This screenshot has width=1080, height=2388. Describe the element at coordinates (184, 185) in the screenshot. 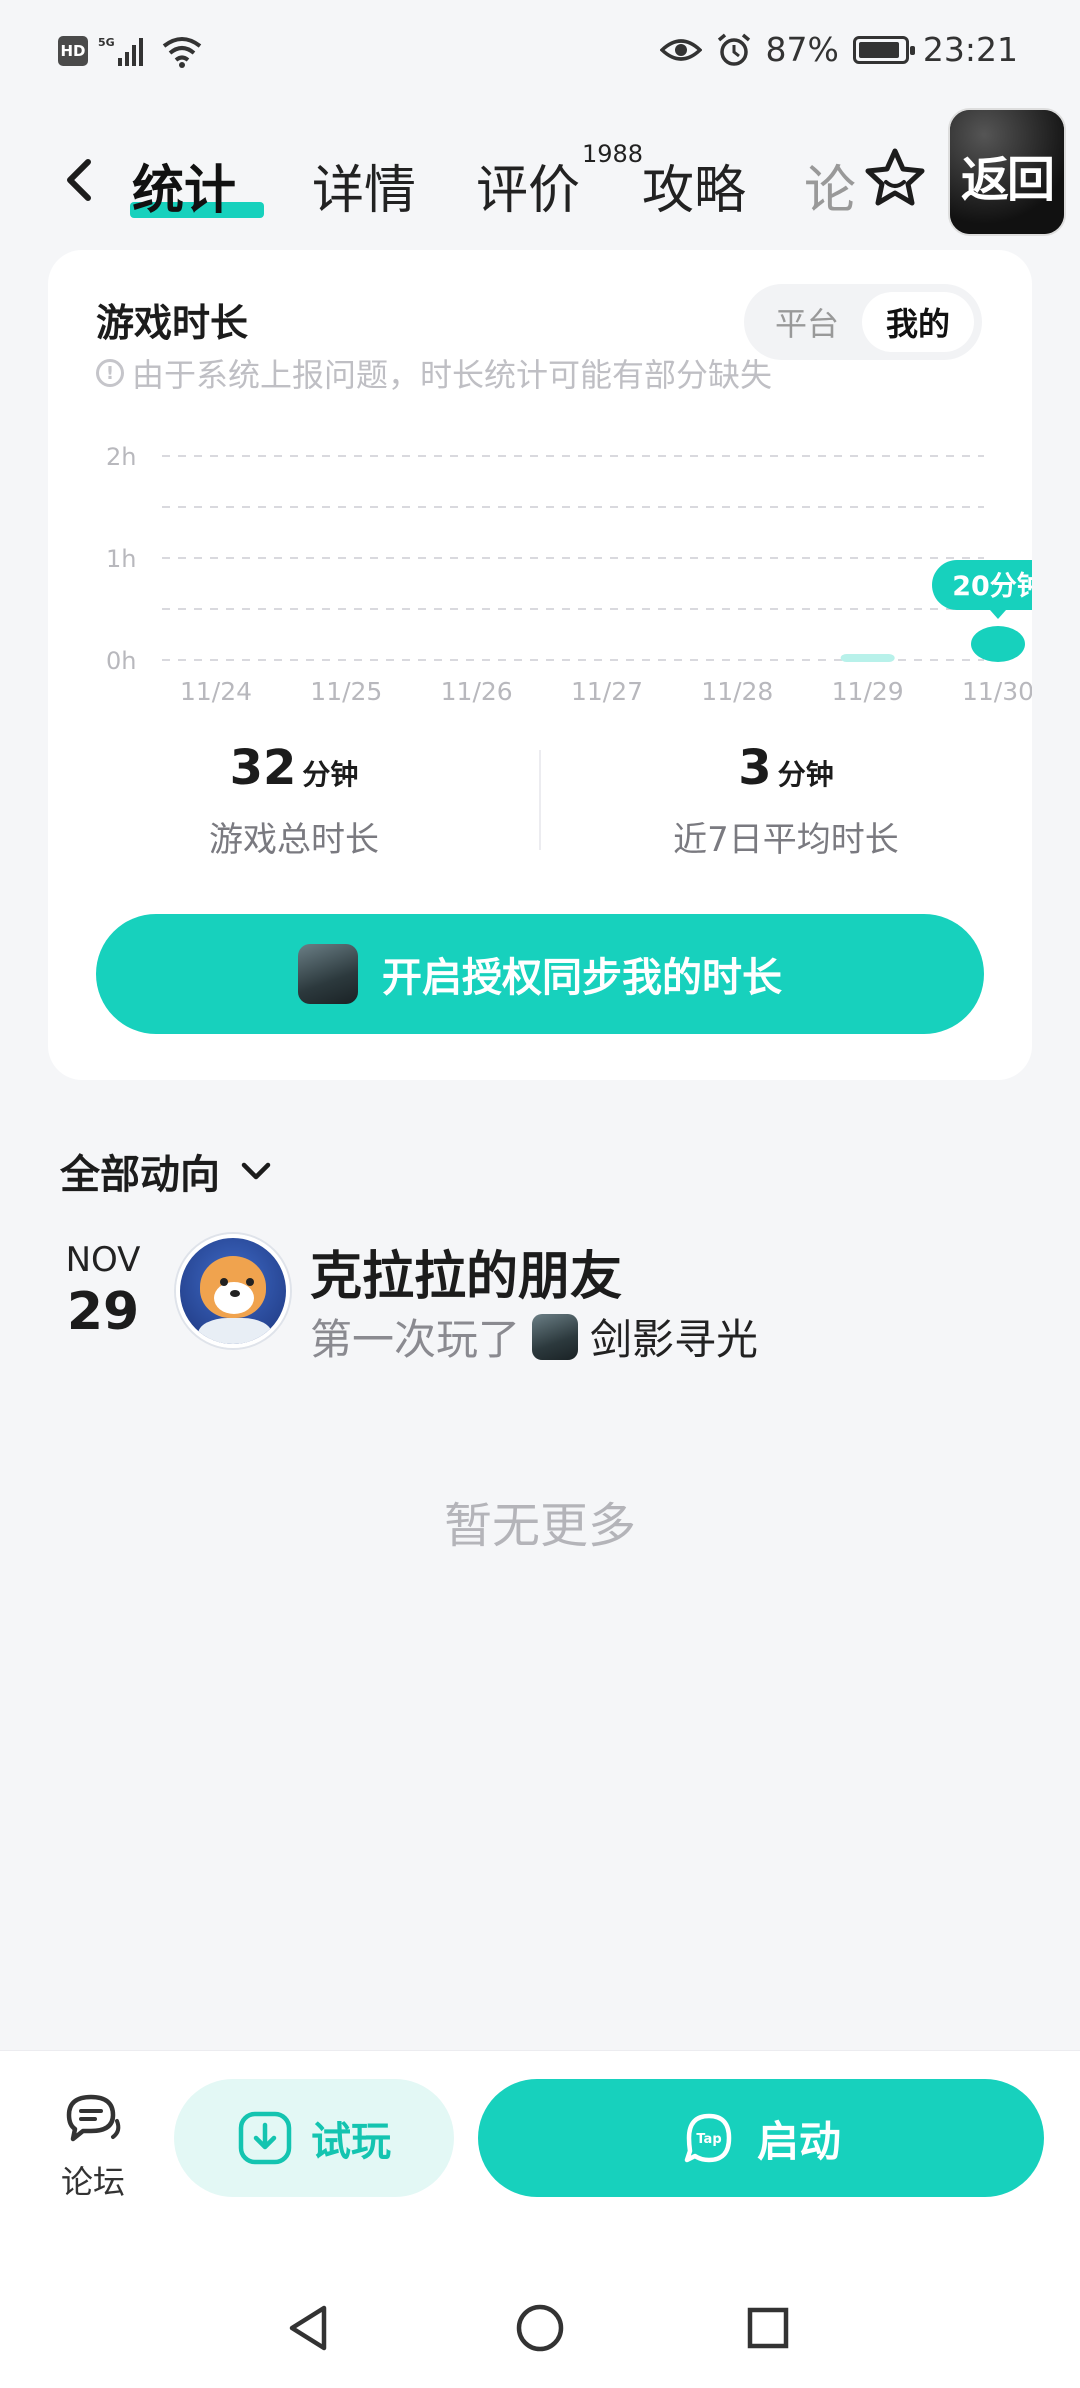

I see `tab-stats: 统计` at that location.